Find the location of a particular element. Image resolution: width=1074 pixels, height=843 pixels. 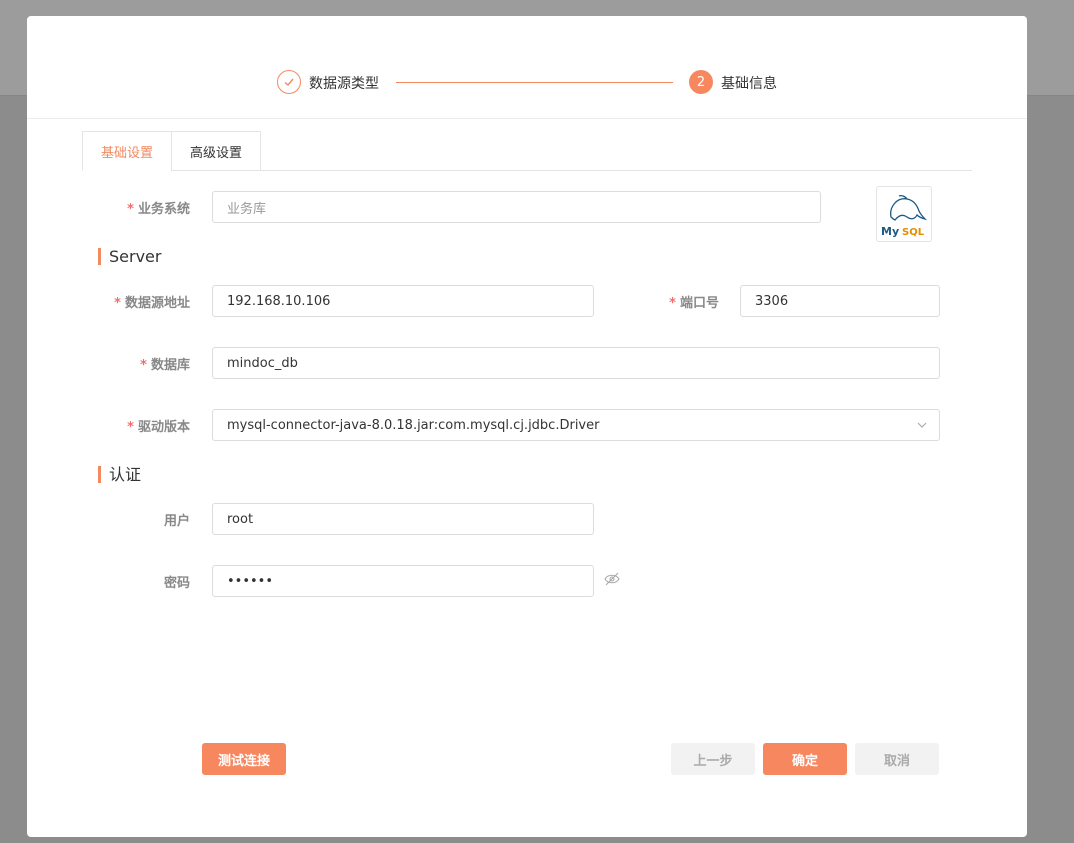

business-system-label: * 业务系统 is located at coordinates (158, 209).